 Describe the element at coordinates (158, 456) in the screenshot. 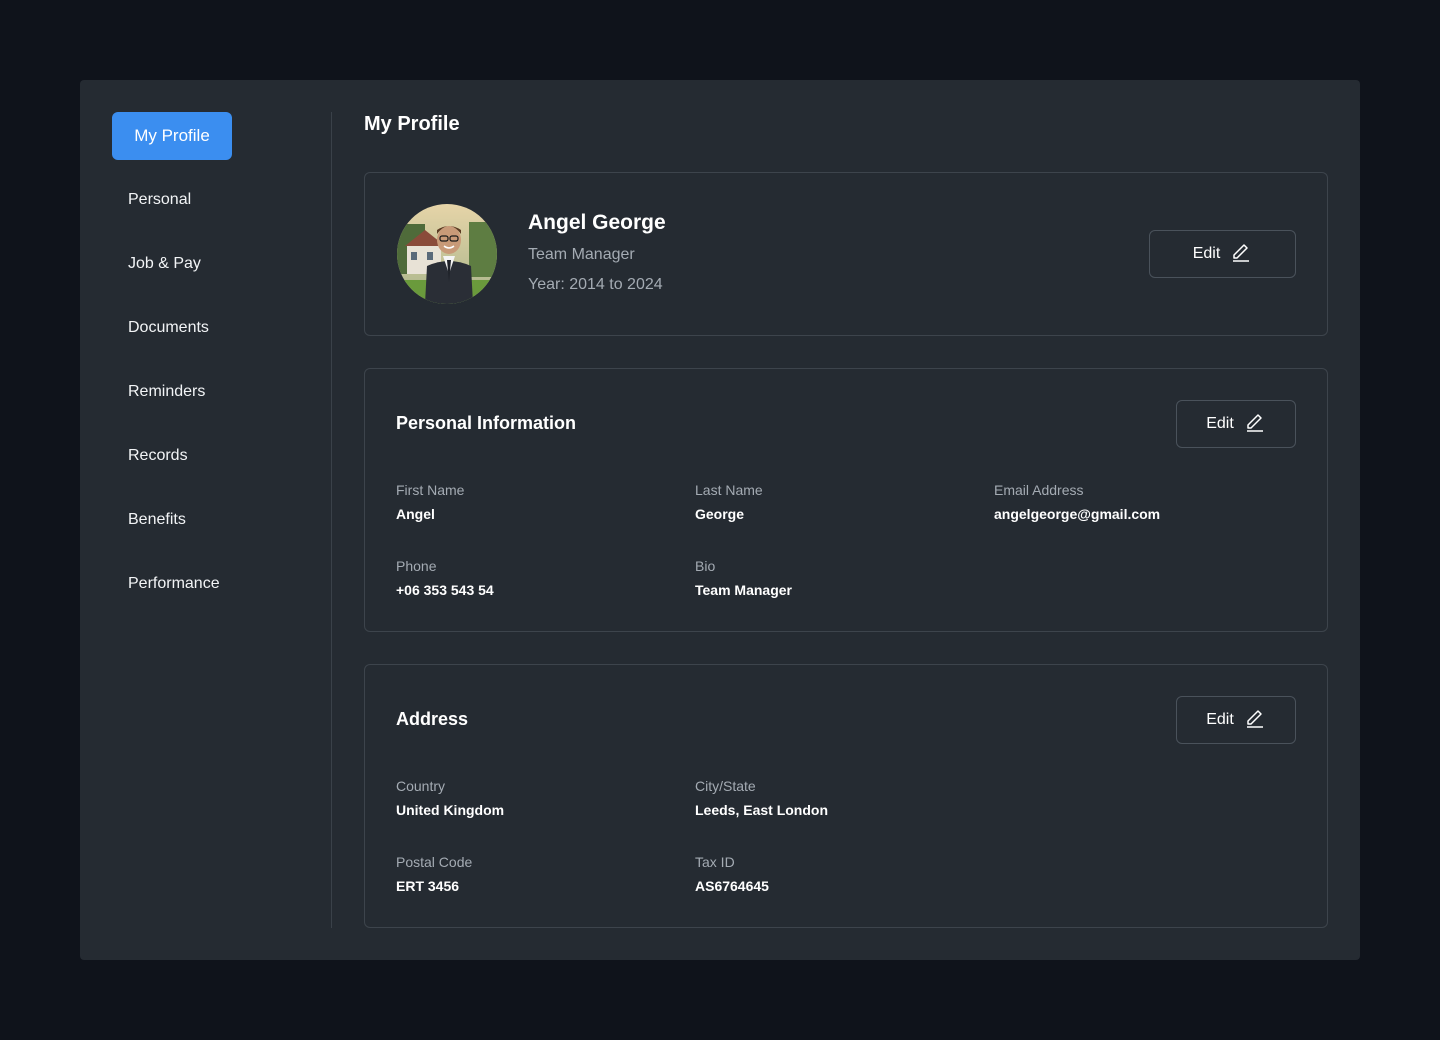

I see `sidebar-item-records: Records` at that location.